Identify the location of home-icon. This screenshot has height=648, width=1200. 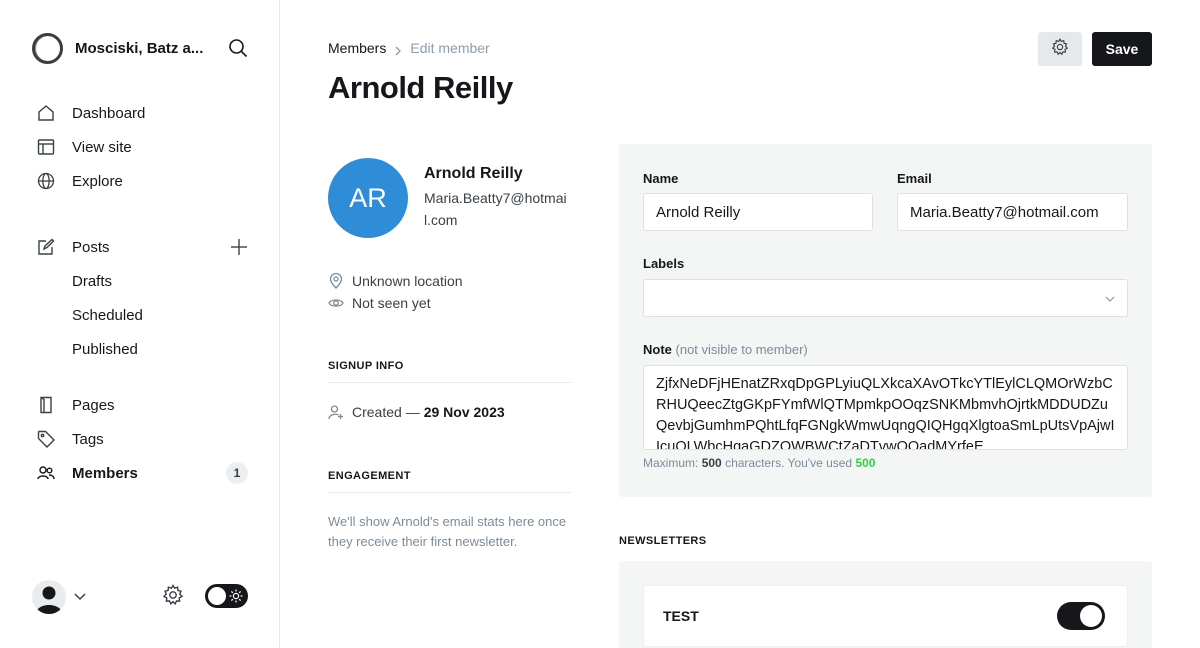
(46, 113).